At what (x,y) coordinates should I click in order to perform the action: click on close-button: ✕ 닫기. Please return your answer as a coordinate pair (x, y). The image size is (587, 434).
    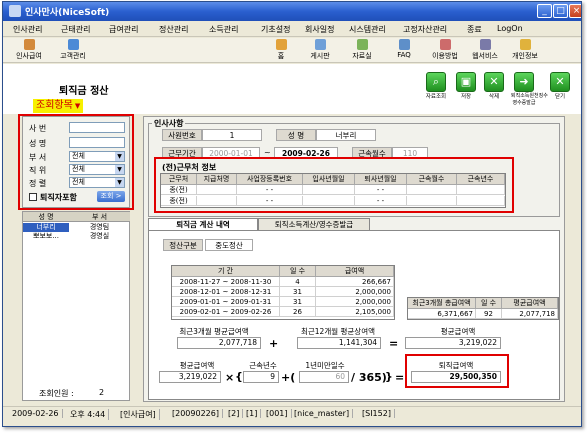
    Looking at the image, I should click on (560, 86).